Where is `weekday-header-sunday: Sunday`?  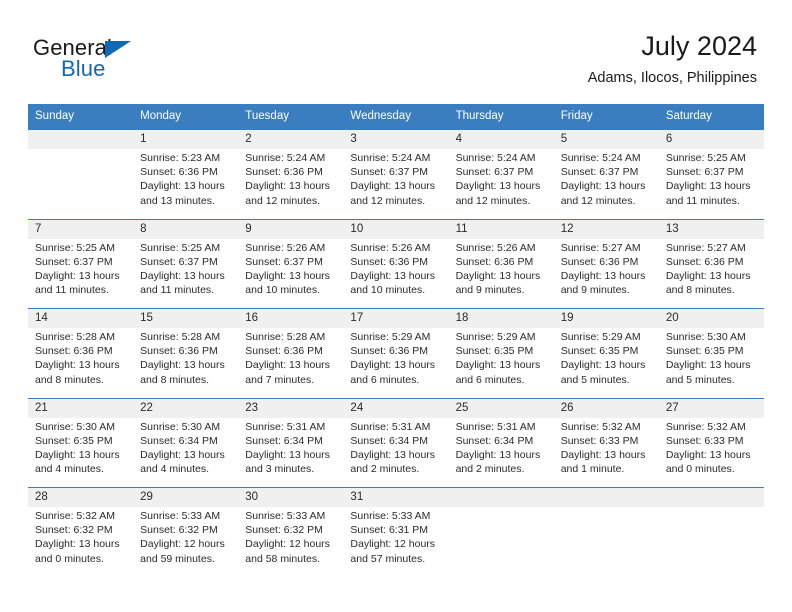
weekday-header-sunday: Sunday is located at coordinates (81, 117).